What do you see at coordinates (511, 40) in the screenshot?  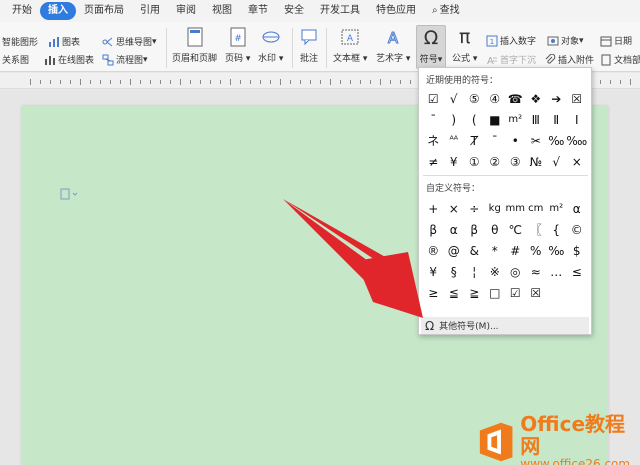 I see `insert-number-button: 1 插入数字` at bounding box center [511, 40].